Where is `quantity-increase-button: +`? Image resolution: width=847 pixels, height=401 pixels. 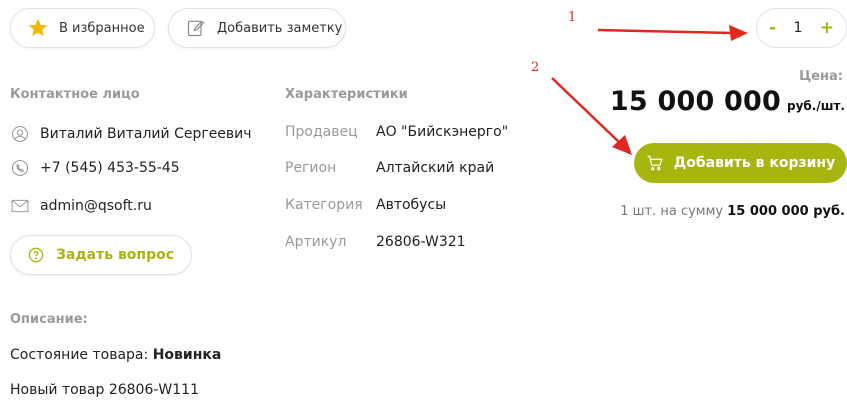
quantity-increase-button: + is located at coordinates (827, 28).